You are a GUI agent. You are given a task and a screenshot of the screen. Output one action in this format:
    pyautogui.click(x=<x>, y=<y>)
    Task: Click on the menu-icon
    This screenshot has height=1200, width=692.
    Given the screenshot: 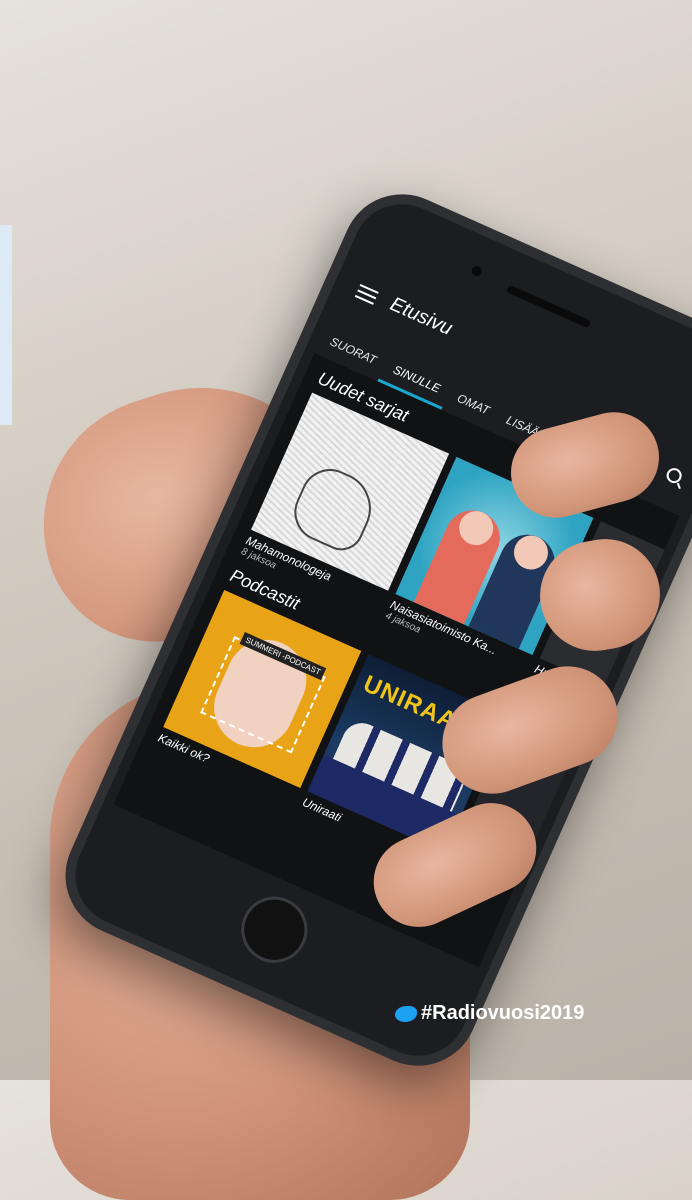 What is the action you would take?
    pyautogui.click(x=366, y=294)
    